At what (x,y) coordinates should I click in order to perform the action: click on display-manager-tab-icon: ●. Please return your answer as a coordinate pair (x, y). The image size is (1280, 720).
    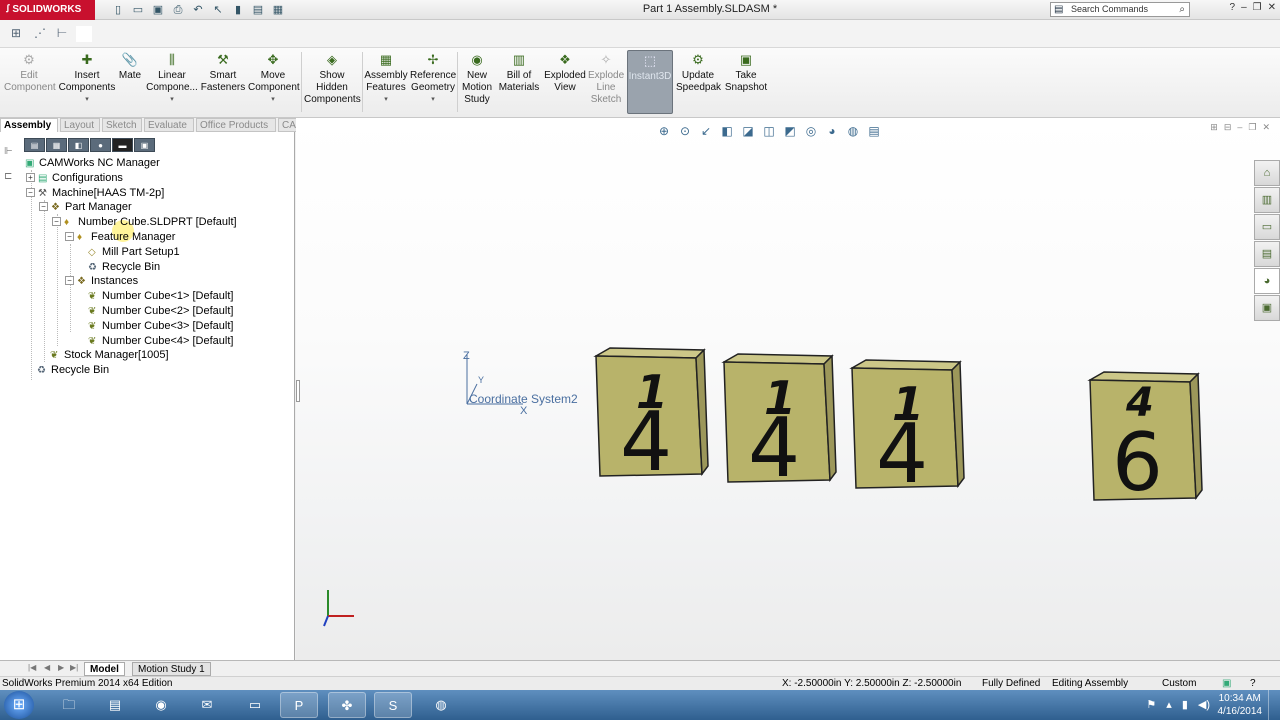
    Looking at the image, I should click on (100, 145).